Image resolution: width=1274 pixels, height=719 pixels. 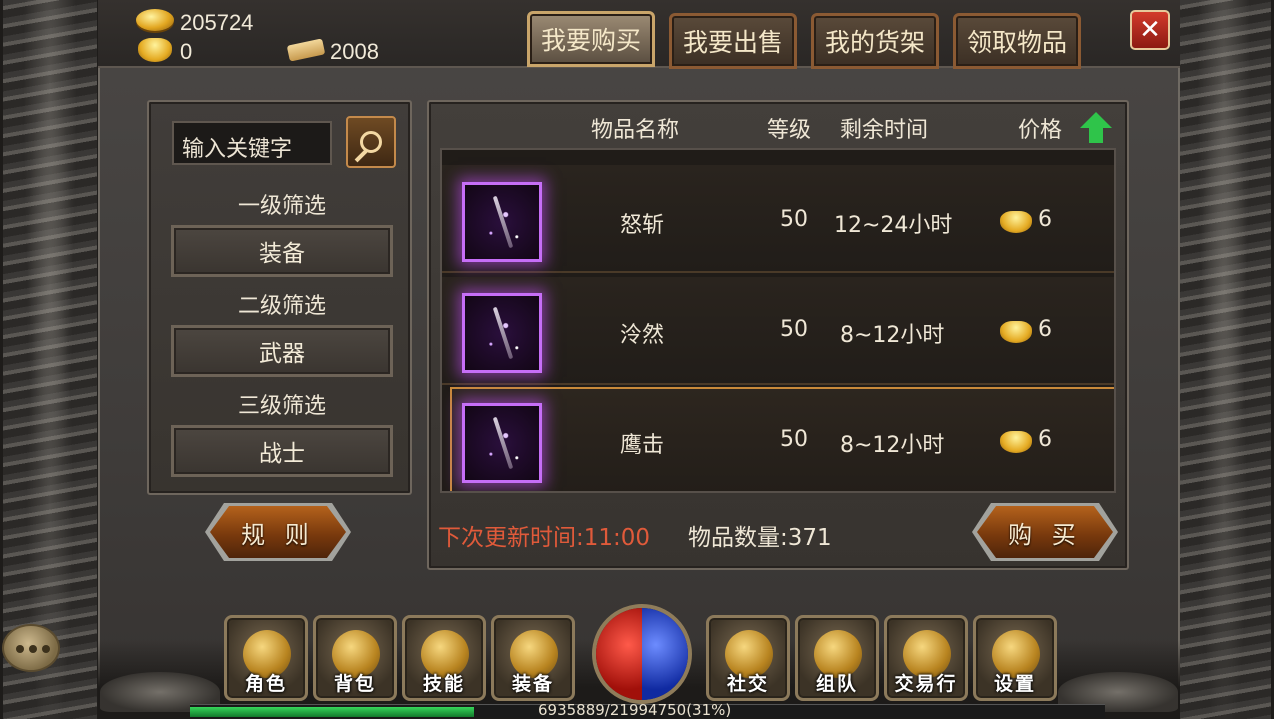 What do you see at coordinates (635, 128) in the screenshot?
I see `header-item-name: 物品名称` at bounding box center [635, 128].